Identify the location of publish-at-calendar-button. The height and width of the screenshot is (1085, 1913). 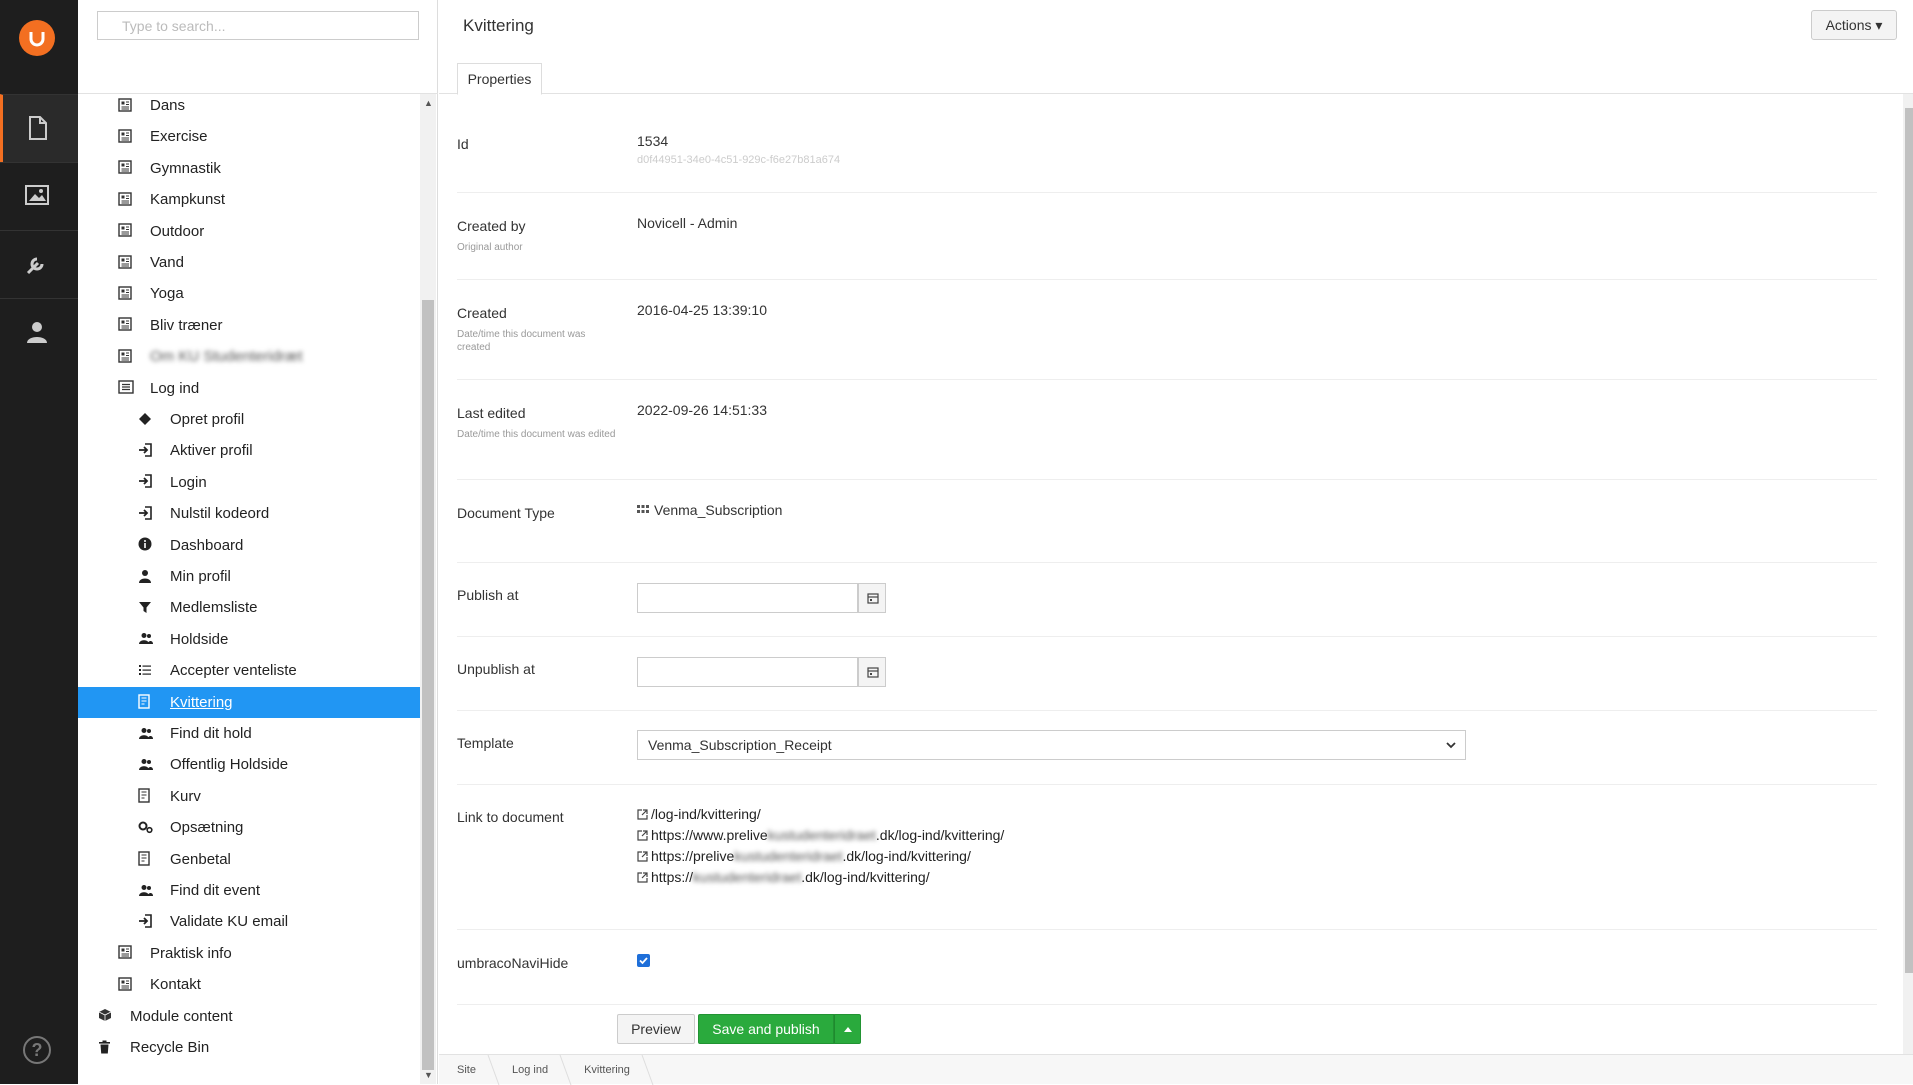
(872, 598).